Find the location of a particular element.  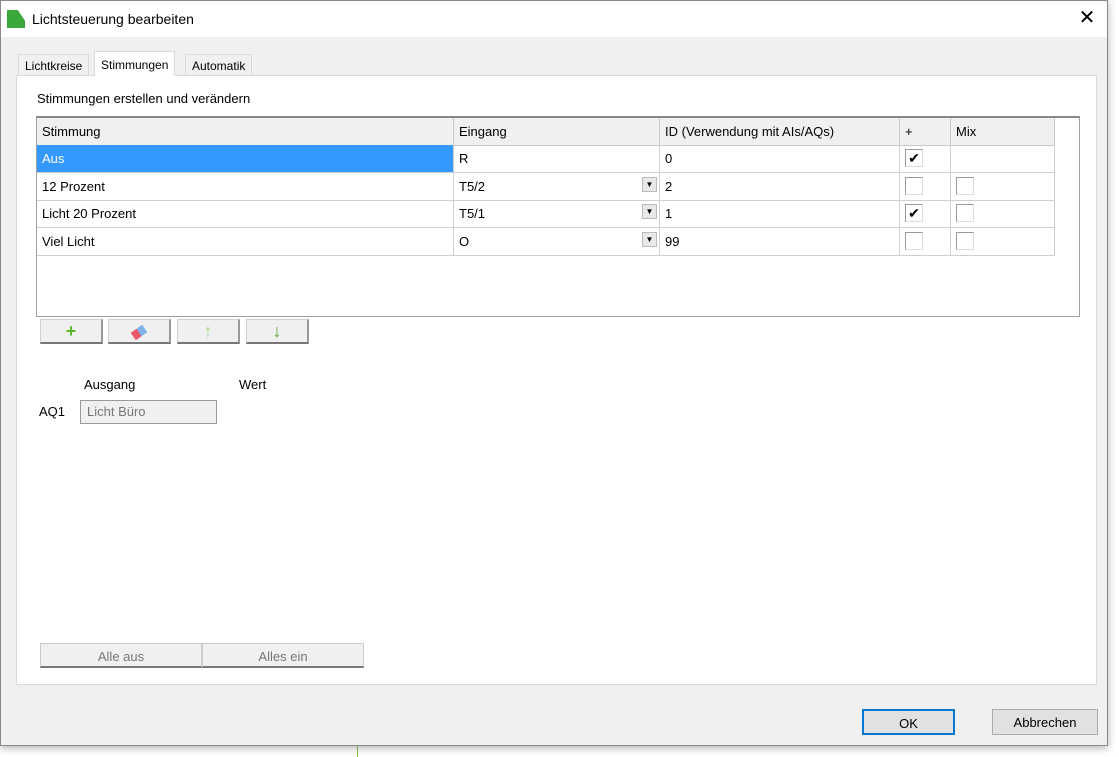

tab-lichtkreise: Lichtkreise is located at coordinates (54, 65).